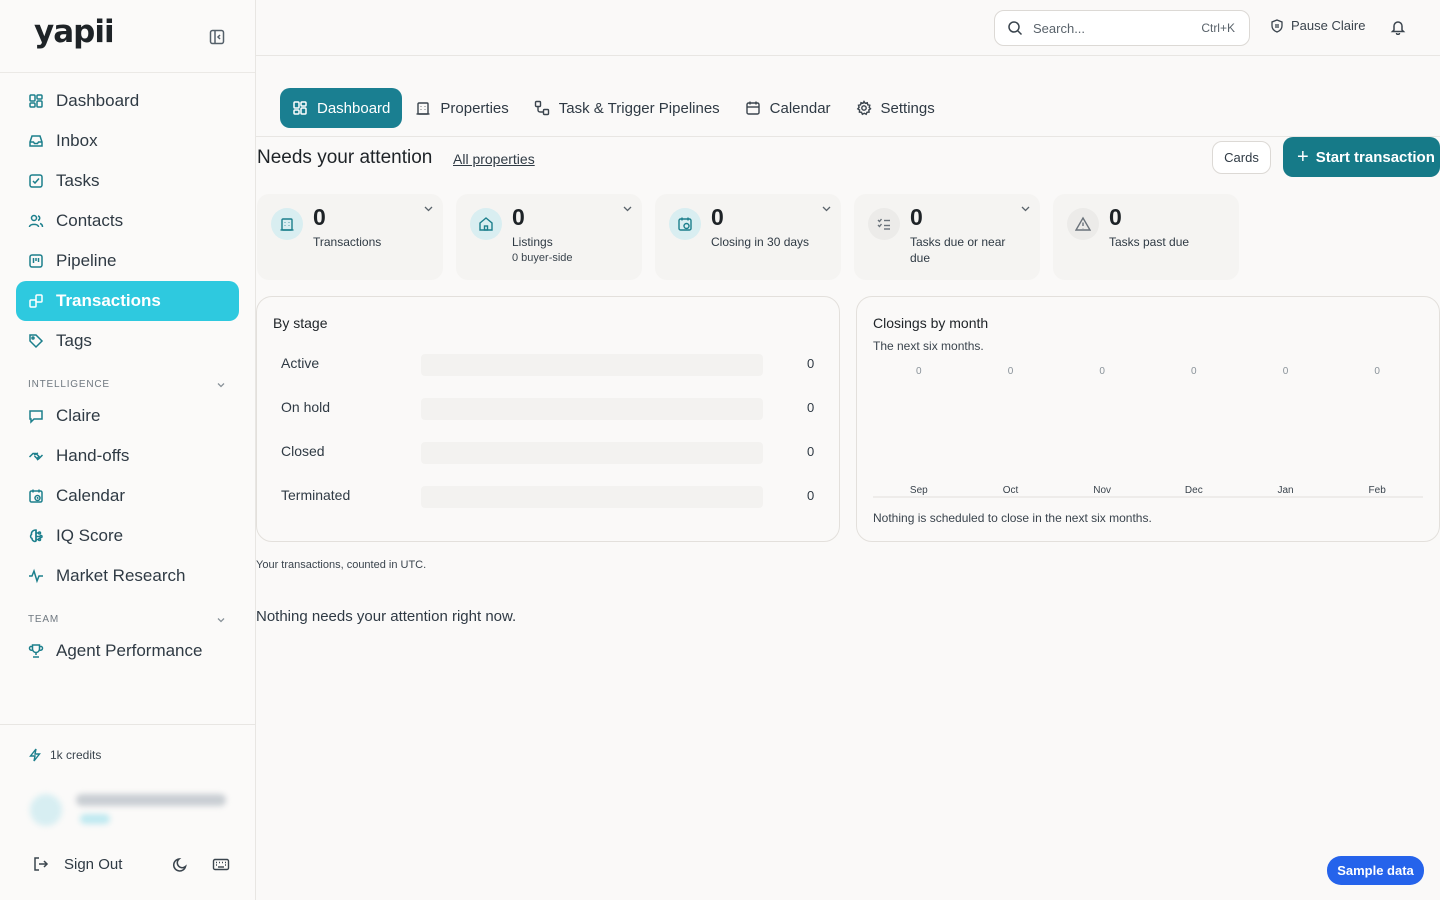  What do you see at coordinates (300, 363) in the screenshot?
I see `stage-label: Active` at bounding box center [300, 363].